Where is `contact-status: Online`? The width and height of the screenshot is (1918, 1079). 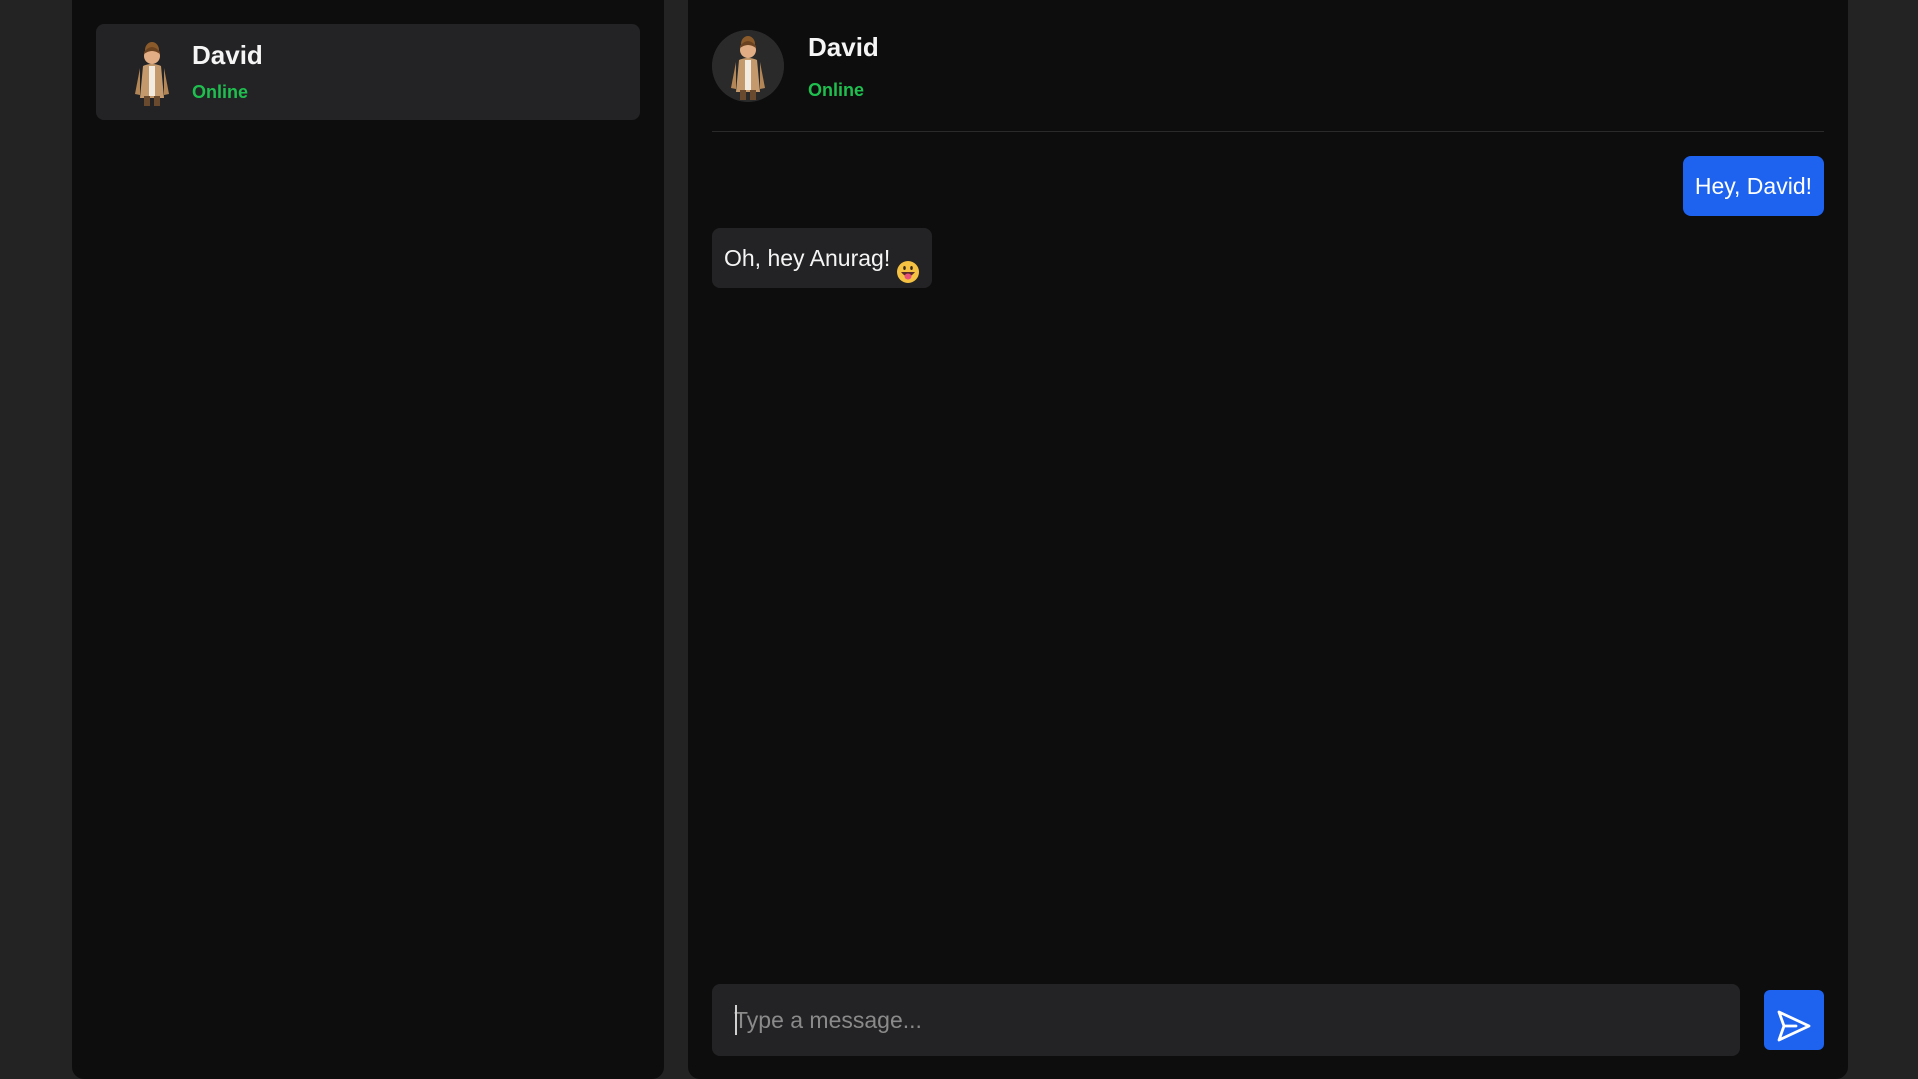
contact-status: Online is located at coordinates (220, 92).